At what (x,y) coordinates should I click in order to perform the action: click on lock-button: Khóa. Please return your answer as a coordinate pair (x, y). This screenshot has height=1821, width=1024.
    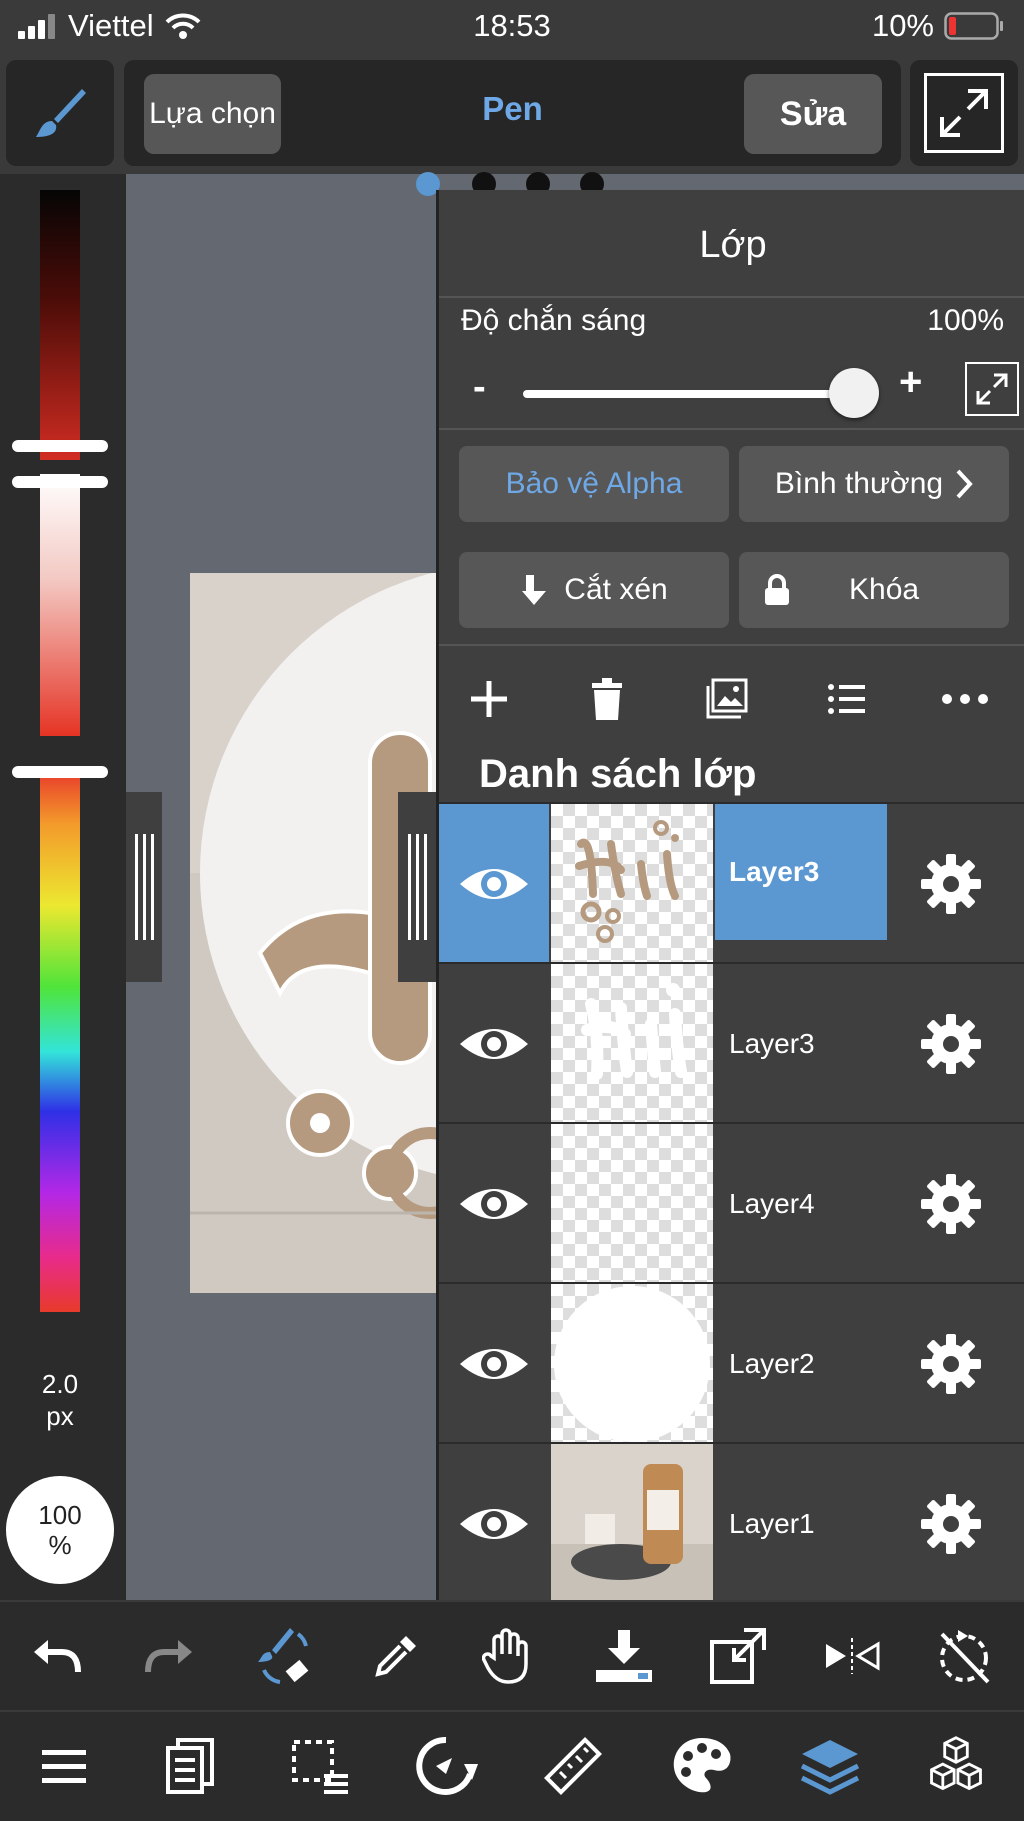
    Looking at the image, I should click on (874, 590).